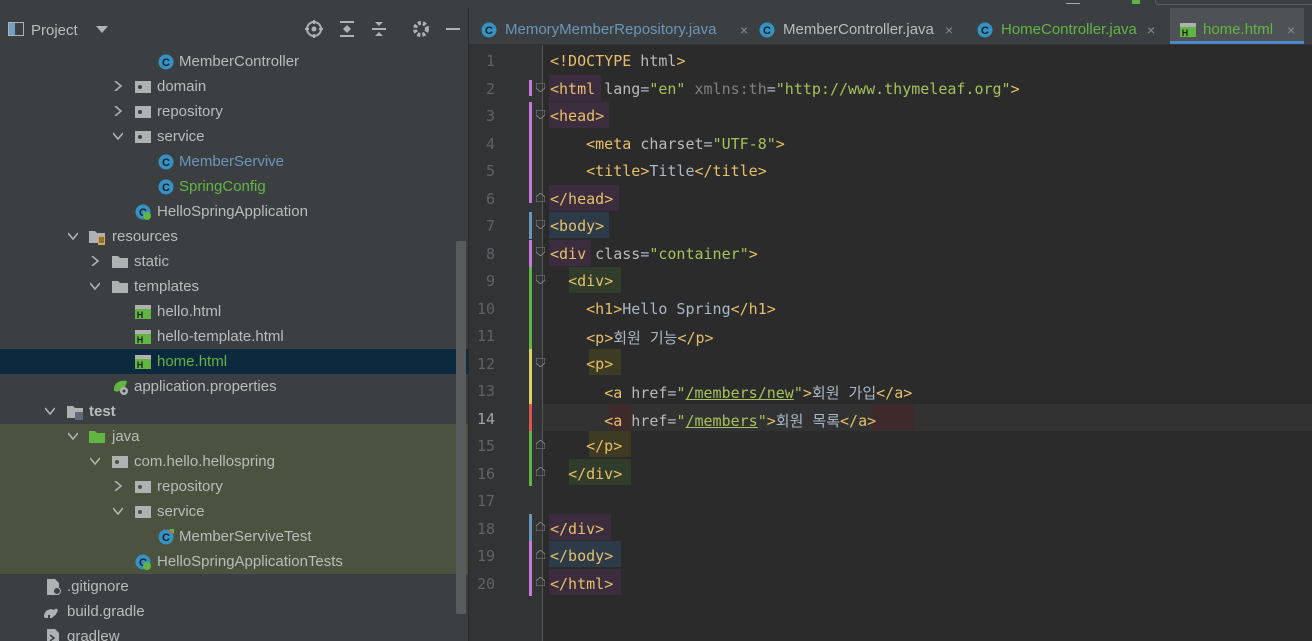  Describe the element at coordinates (663, 309) in the screenshot. I see `code-line: <h1>Hello Spring</h1>` at that location.